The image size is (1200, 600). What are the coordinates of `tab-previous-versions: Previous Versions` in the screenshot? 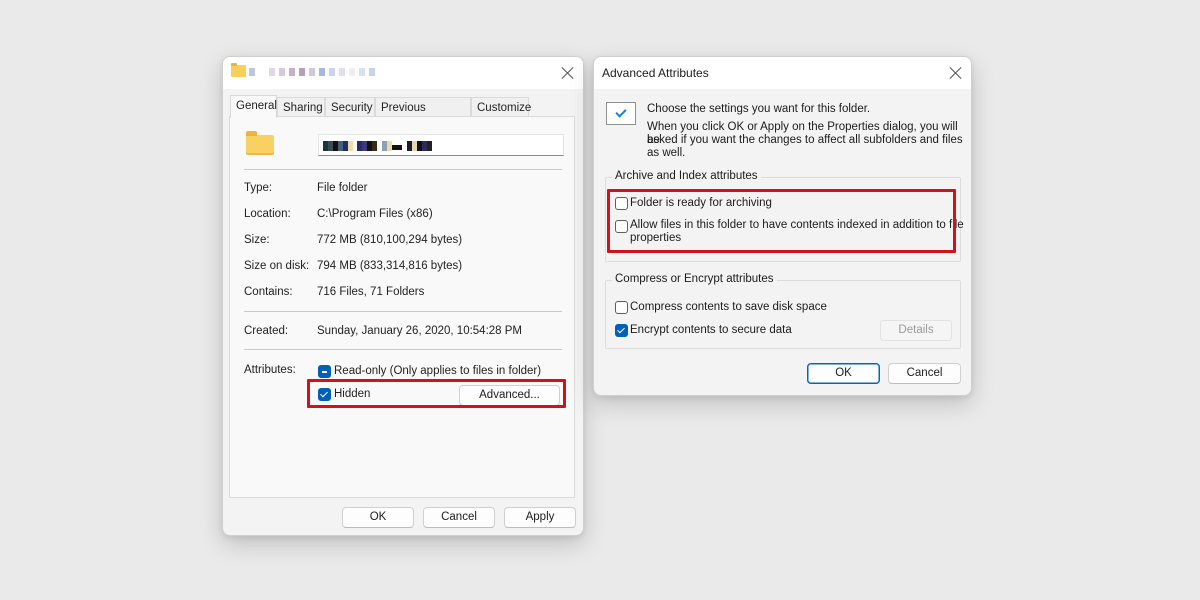 It's located at (423, 115).